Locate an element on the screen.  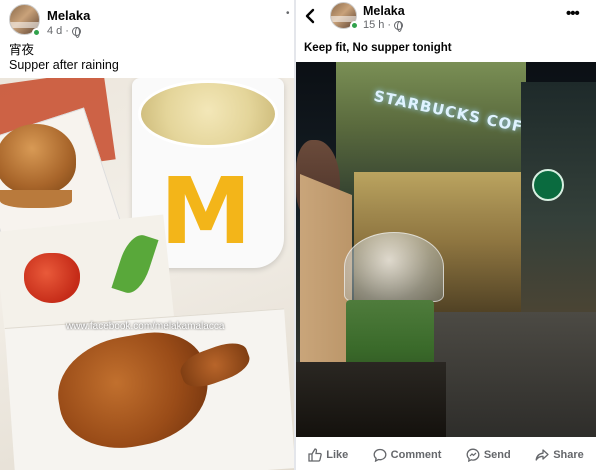
drink-surface is located at coordinates (208, 114).